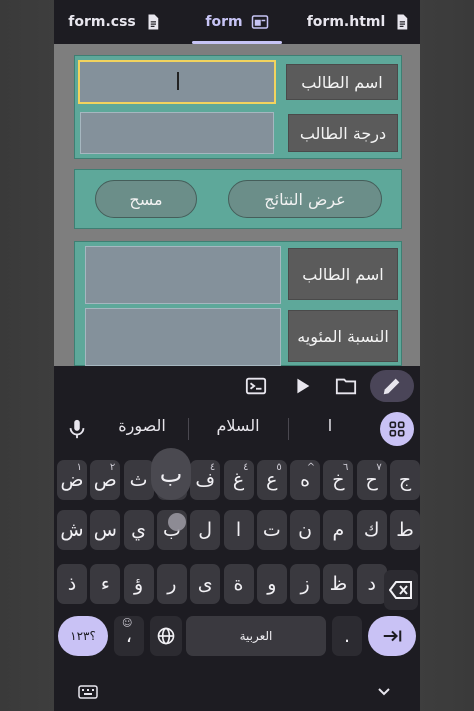 This screenshot has height=711, width=474. Describe the element at coordinates (205, 480) in the screenshot. I see `letter-key: ف٤` at that location.